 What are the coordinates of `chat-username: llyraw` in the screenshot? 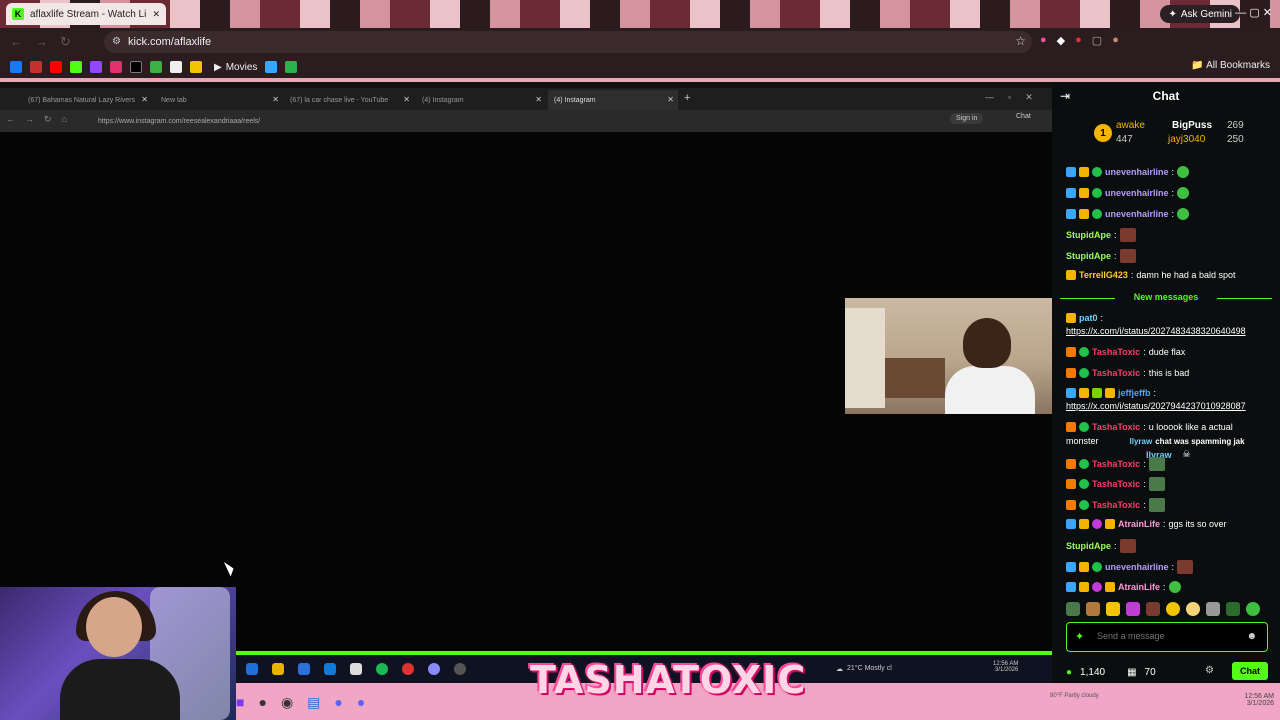 It's located at (1141, 441).